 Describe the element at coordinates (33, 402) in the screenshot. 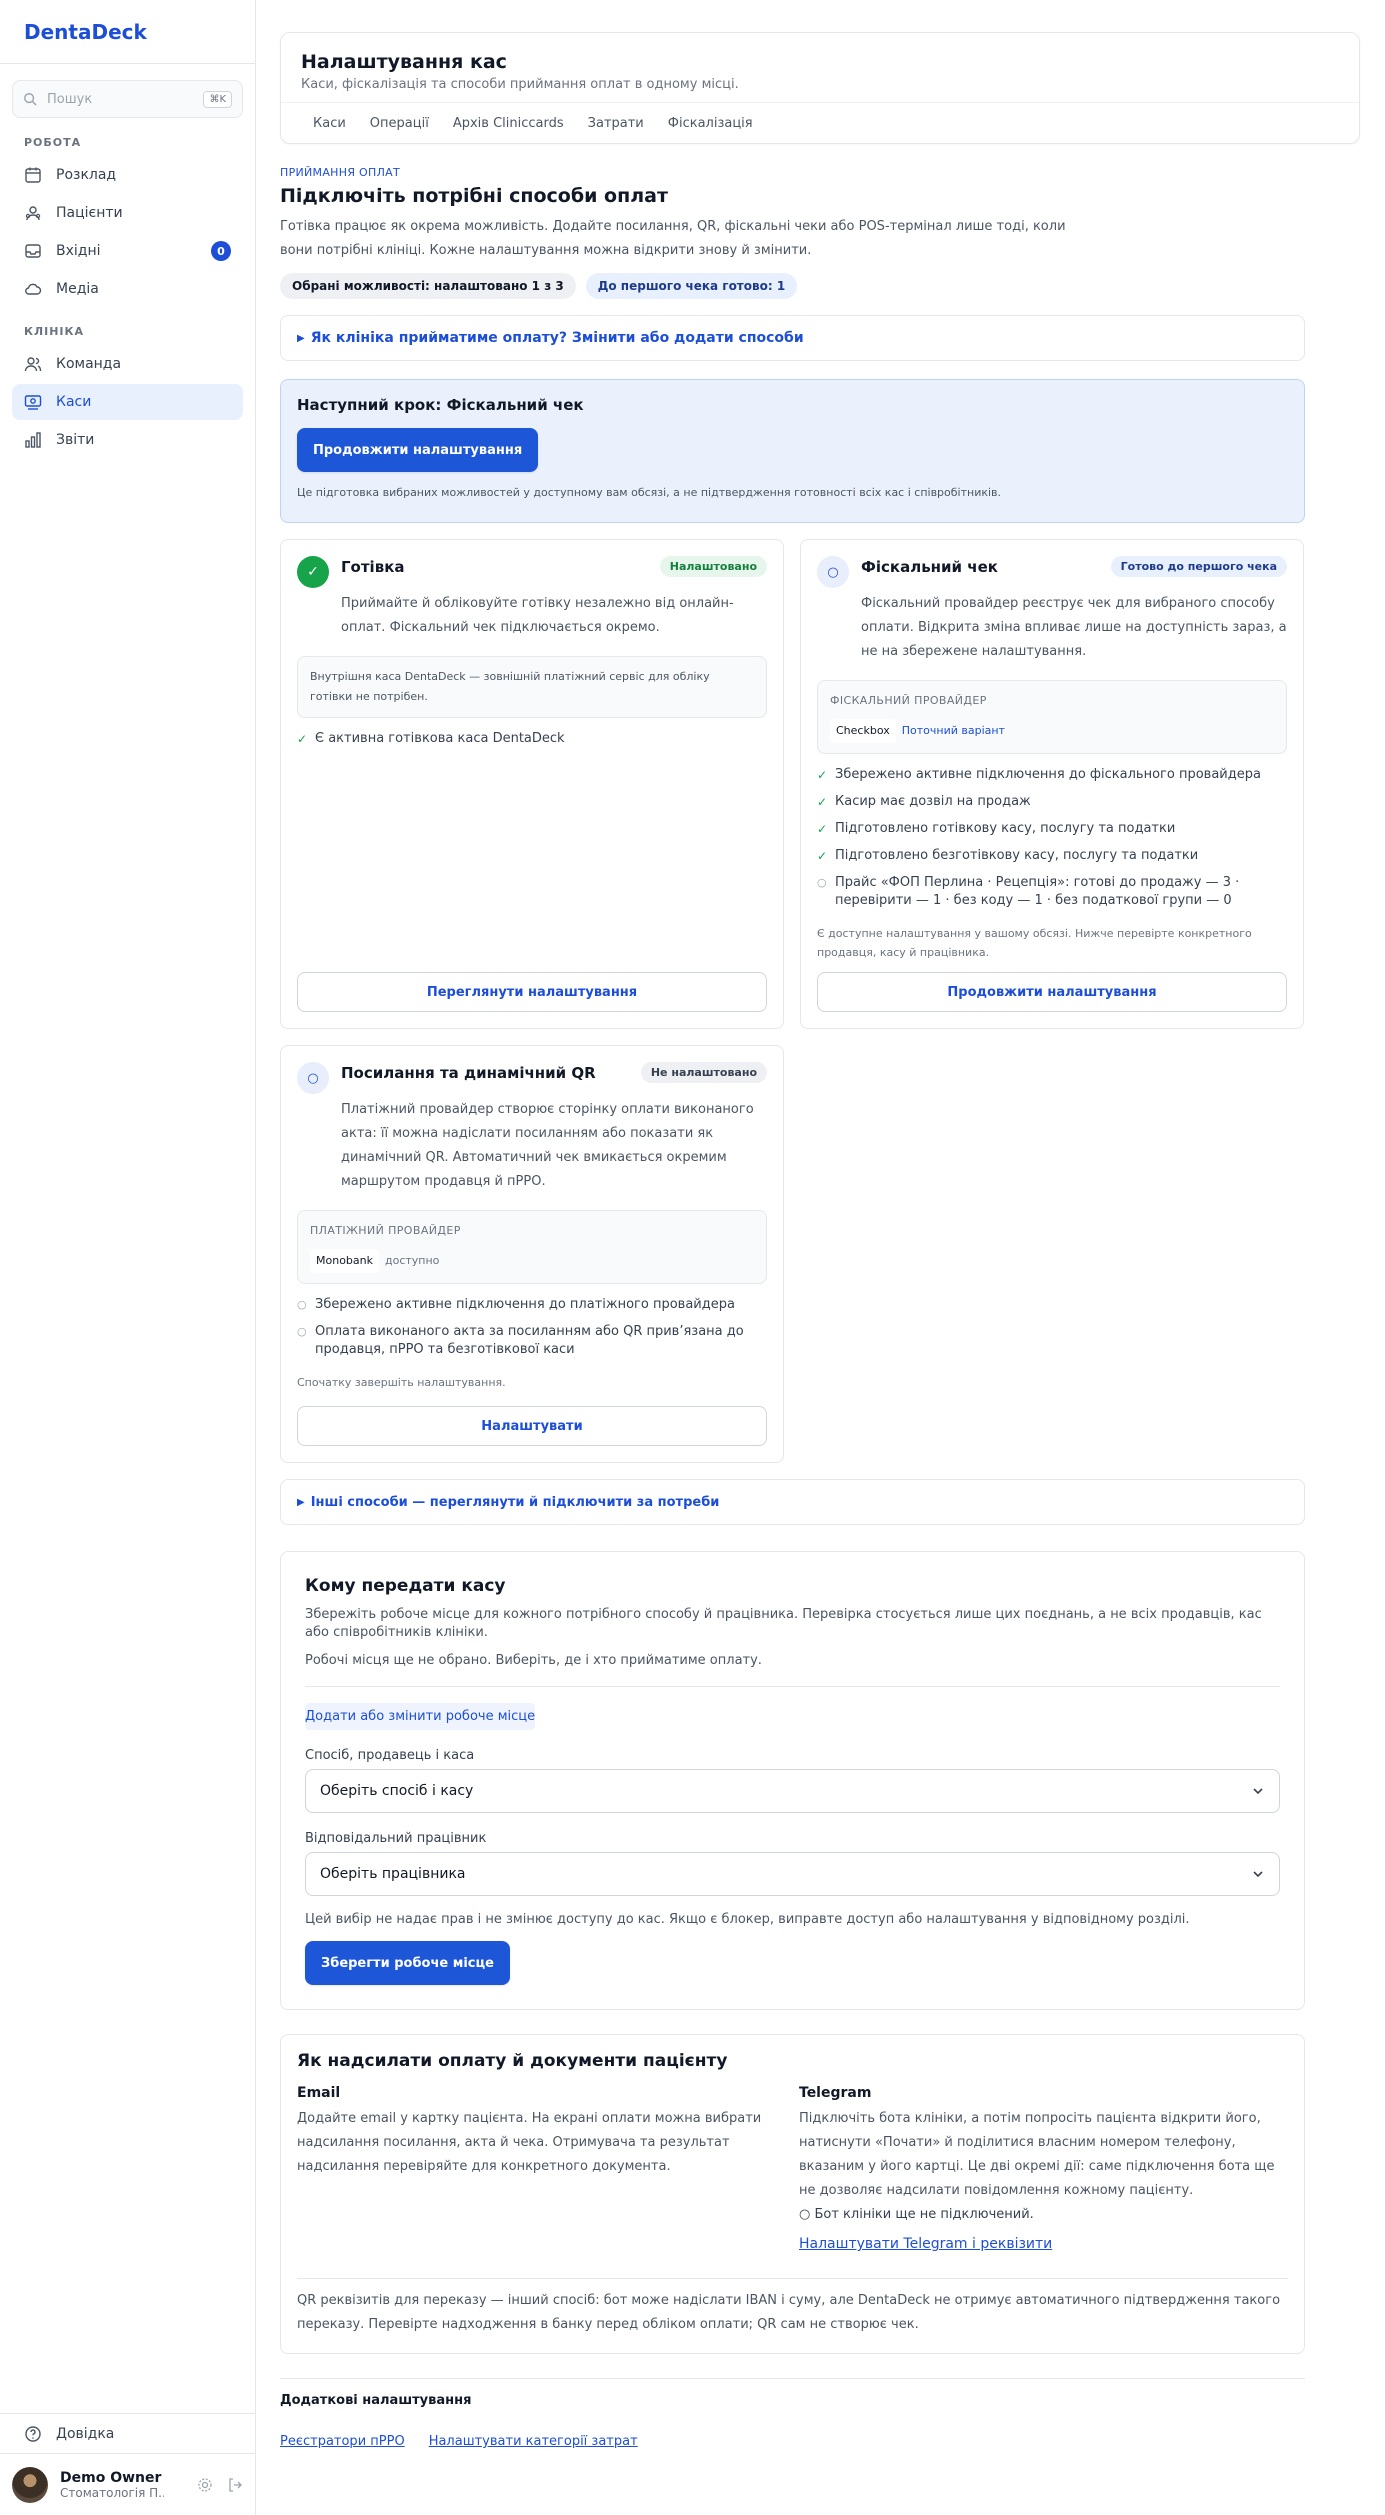

I see `cashbox-icon` at that location.